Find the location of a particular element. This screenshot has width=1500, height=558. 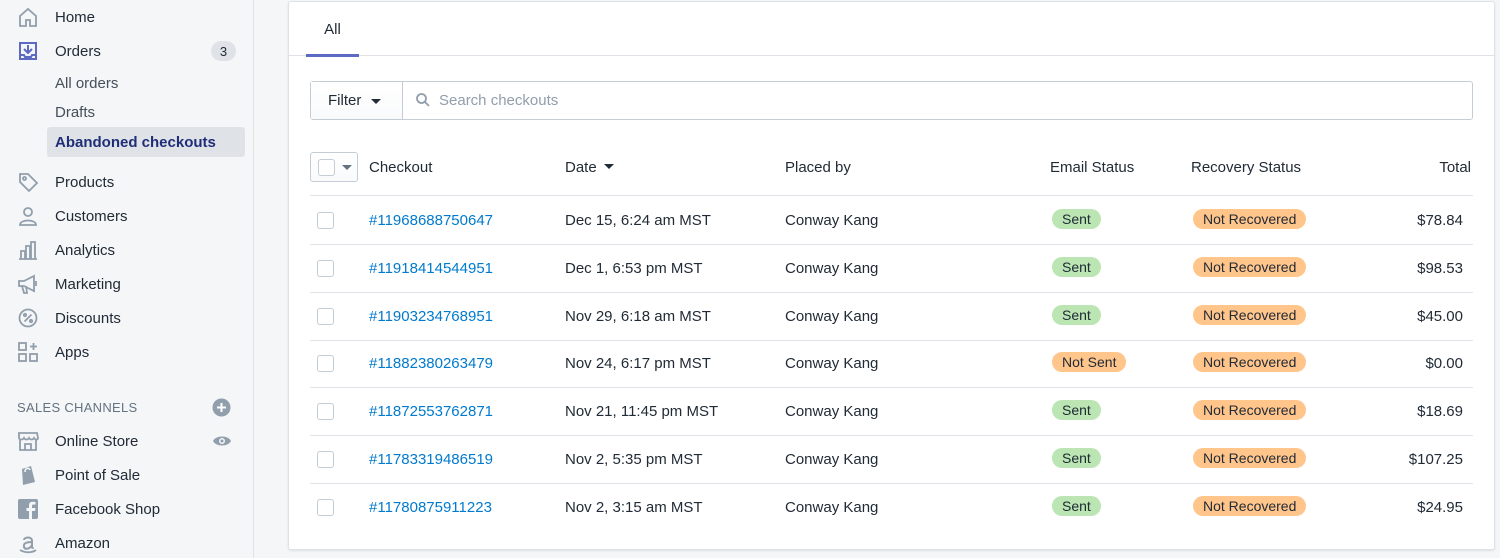

checkout-link: #11882380263479 is located at coordinates (431, 363).